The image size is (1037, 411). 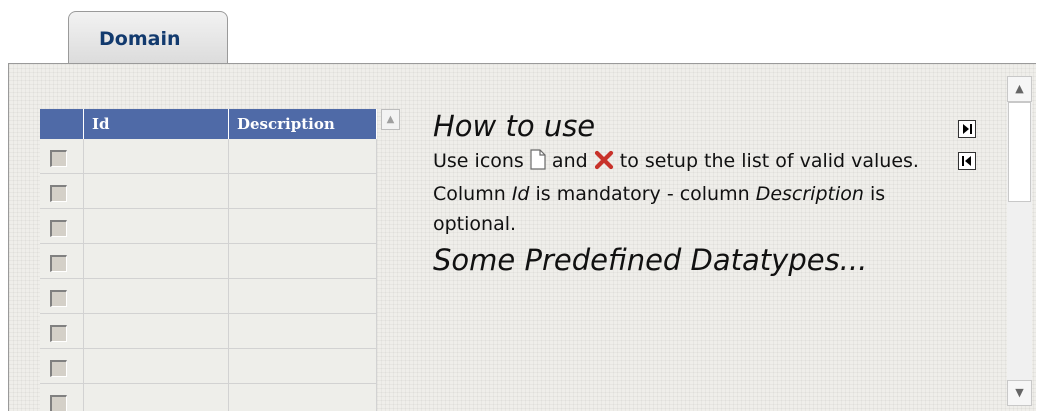 I want to click on tab-domain: Domain, so click(x=148, y=37).